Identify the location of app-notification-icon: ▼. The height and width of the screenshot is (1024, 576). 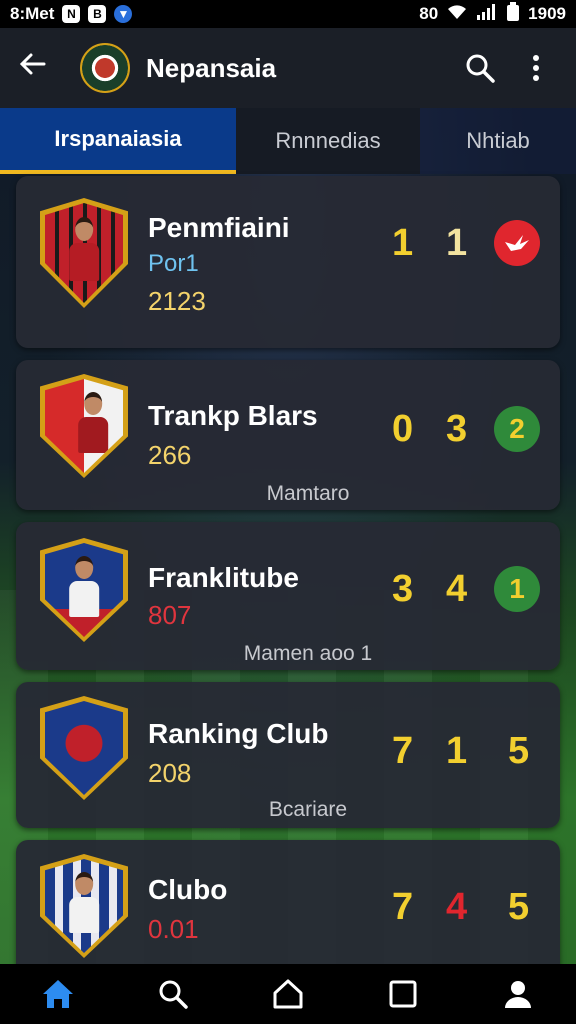
(123, 14).